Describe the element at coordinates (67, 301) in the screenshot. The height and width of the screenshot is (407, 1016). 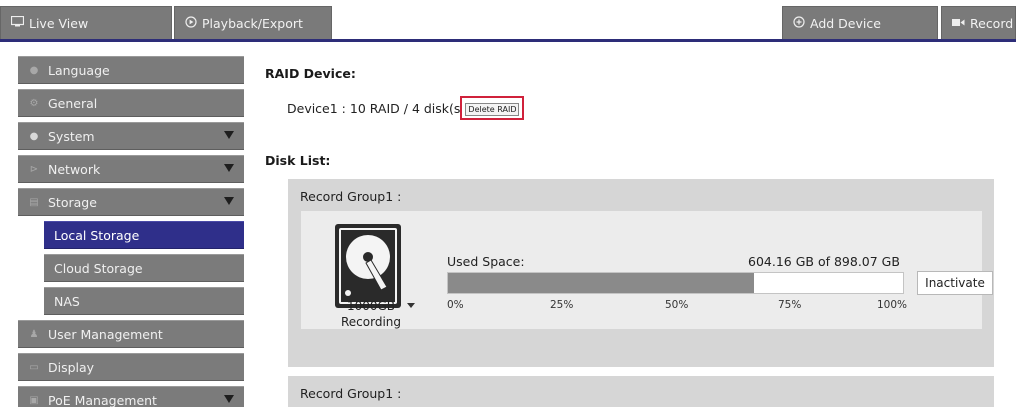
I see `sidebar-item-label: NAS` at that location.